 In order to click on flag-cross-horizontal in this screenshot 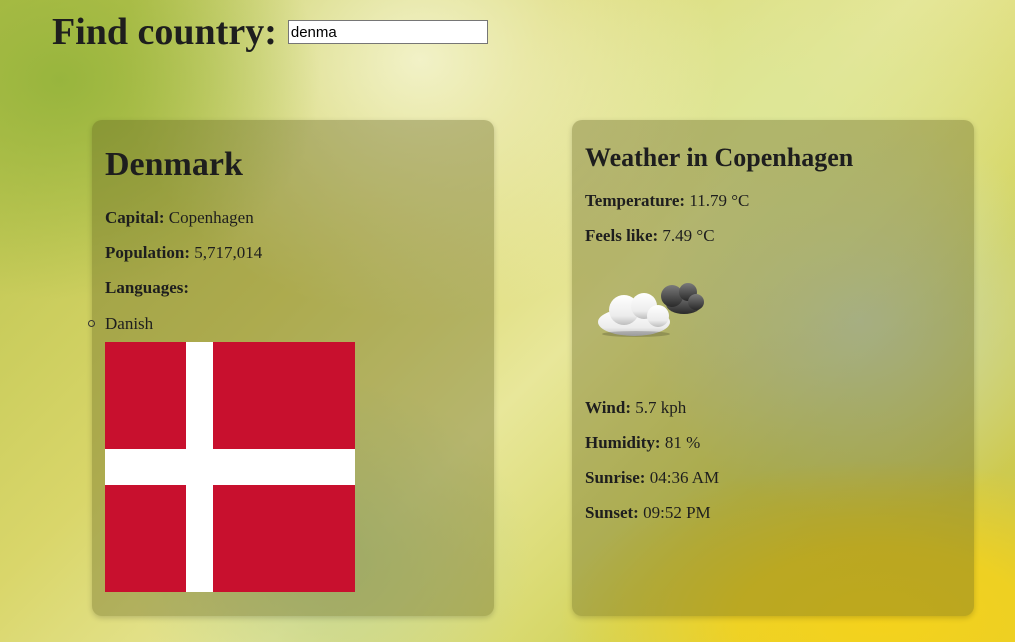, I will do `click(230, 467)`.